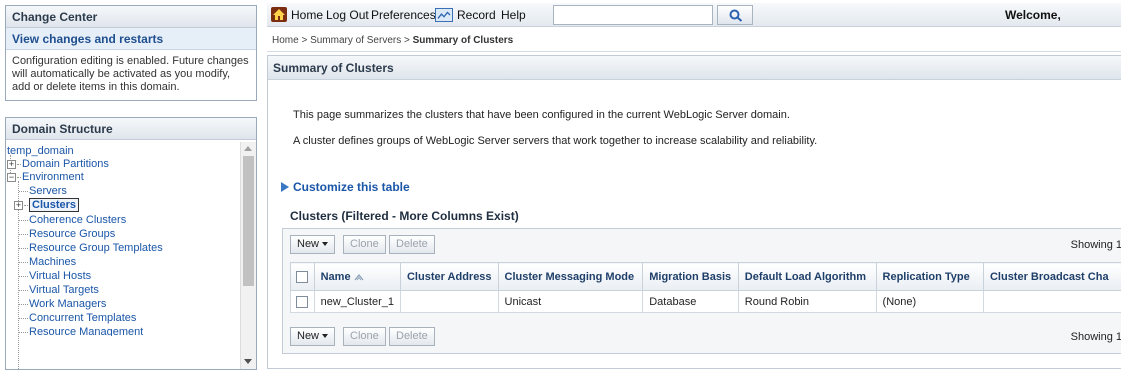  I want to click on cell-load-algorithm: Round Robin, so click(807, 301).